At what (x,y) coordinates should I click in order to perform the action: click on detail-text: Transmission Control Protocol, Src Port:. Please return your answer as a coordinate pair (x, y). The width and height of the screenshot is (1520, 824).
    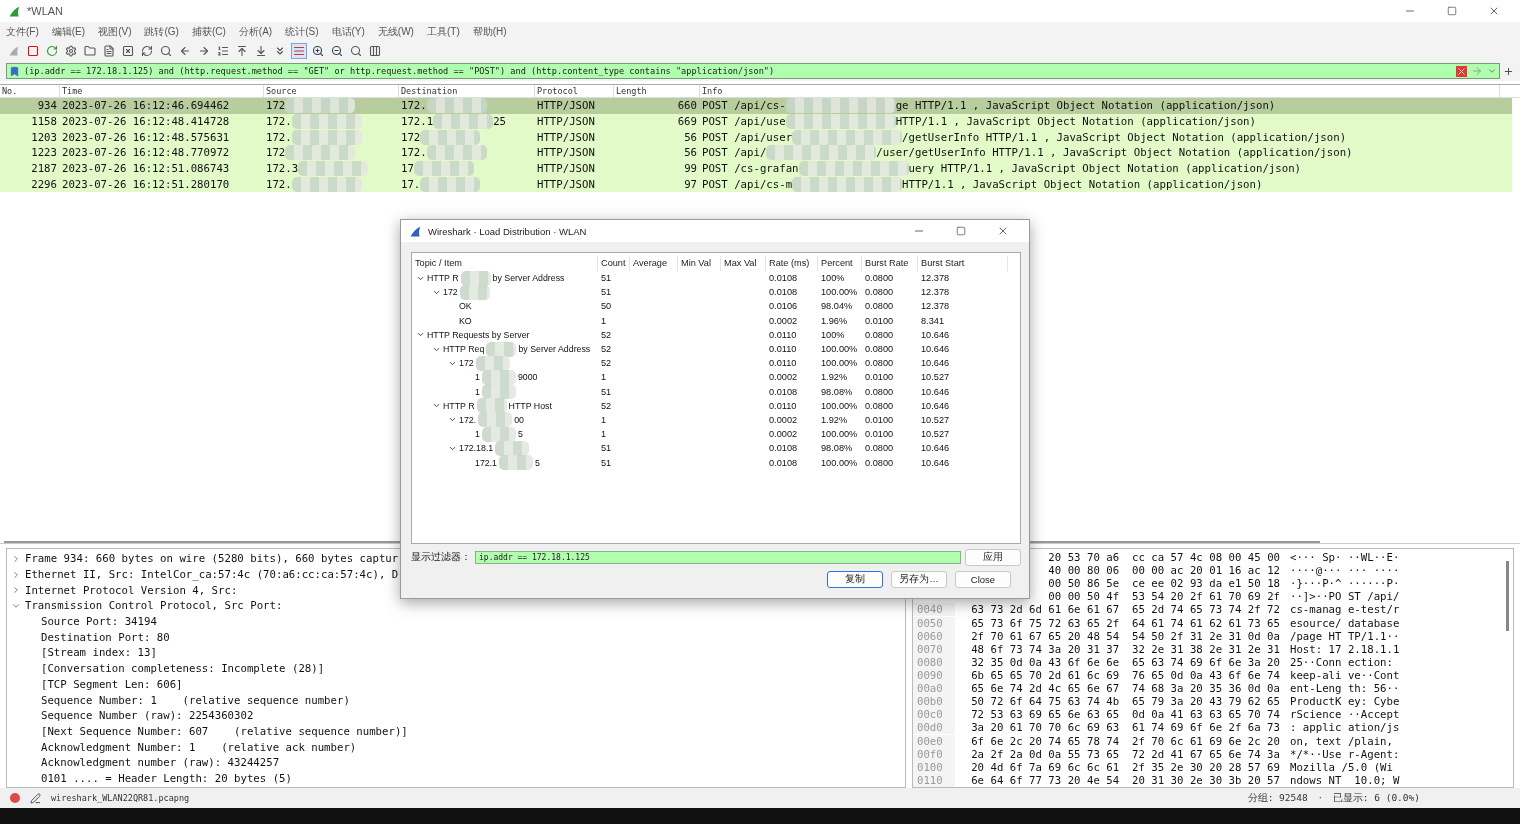
    Looking at the image, I should click on (154, 606).